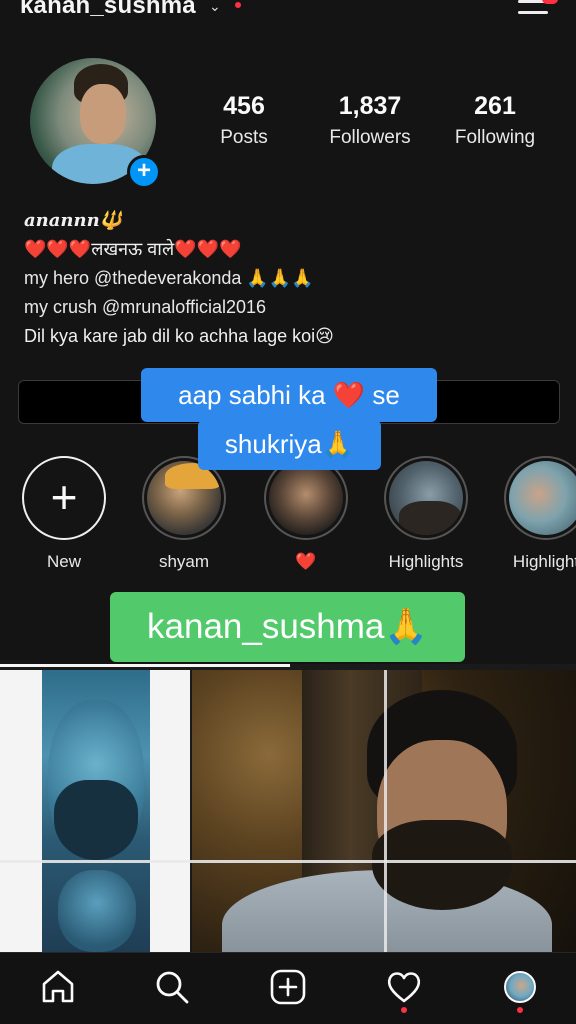  What do you see at coordinates (108, 10) in the screenshot?
I see `account-username: kanan_sushma` at bounding box center [108, 10].